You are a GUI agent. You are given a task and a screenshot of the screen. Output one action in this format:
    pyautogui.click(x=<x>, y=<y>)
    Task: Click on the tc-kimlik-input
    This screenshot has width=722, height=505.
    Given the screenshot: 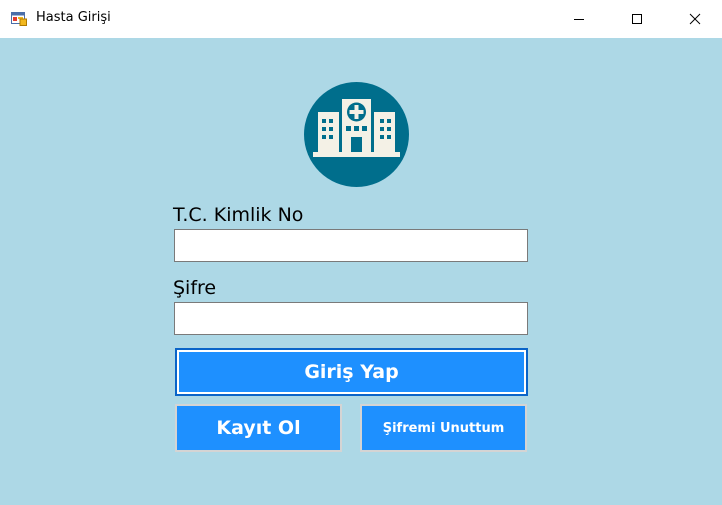 What is the action you would take?
    pyautogui.click(x=351, y=245)
    